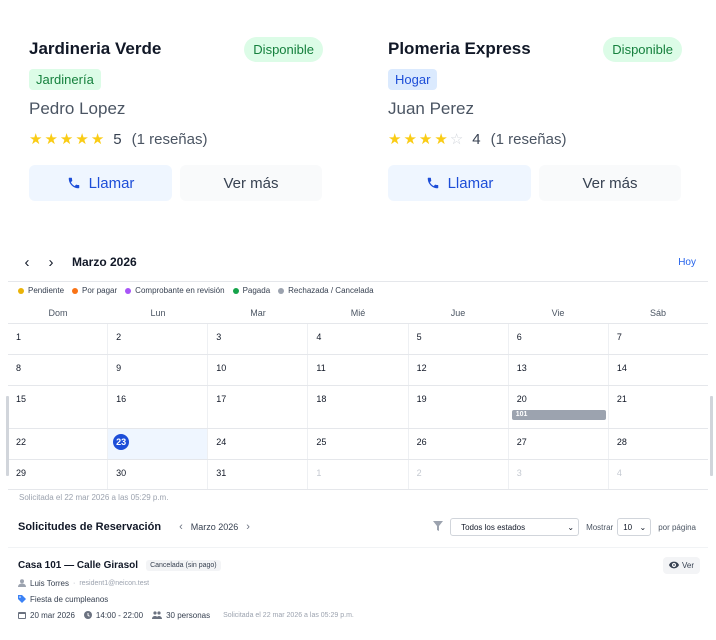 The height and width of the screenshot is (640, 716). Describe the element at coordinates (459, 339) in the screenshot. I see `calendar-day: 5` at that location.